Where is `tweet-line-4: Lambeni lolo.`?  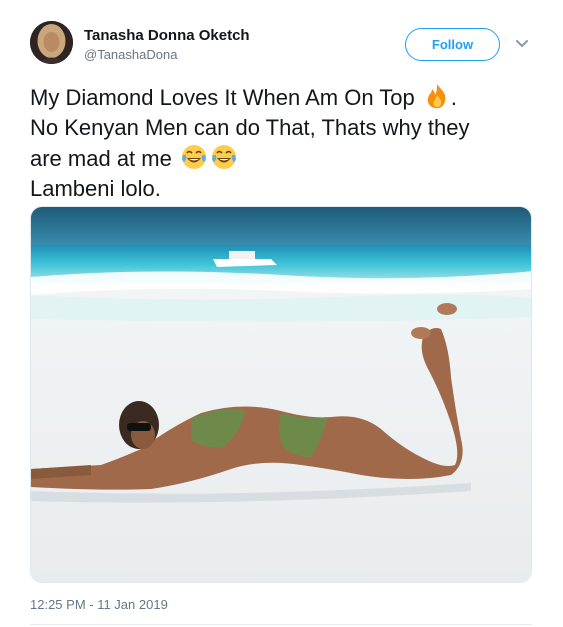
tweet-line-4: Lambeni lolo. is located at coordinates (95, 188).